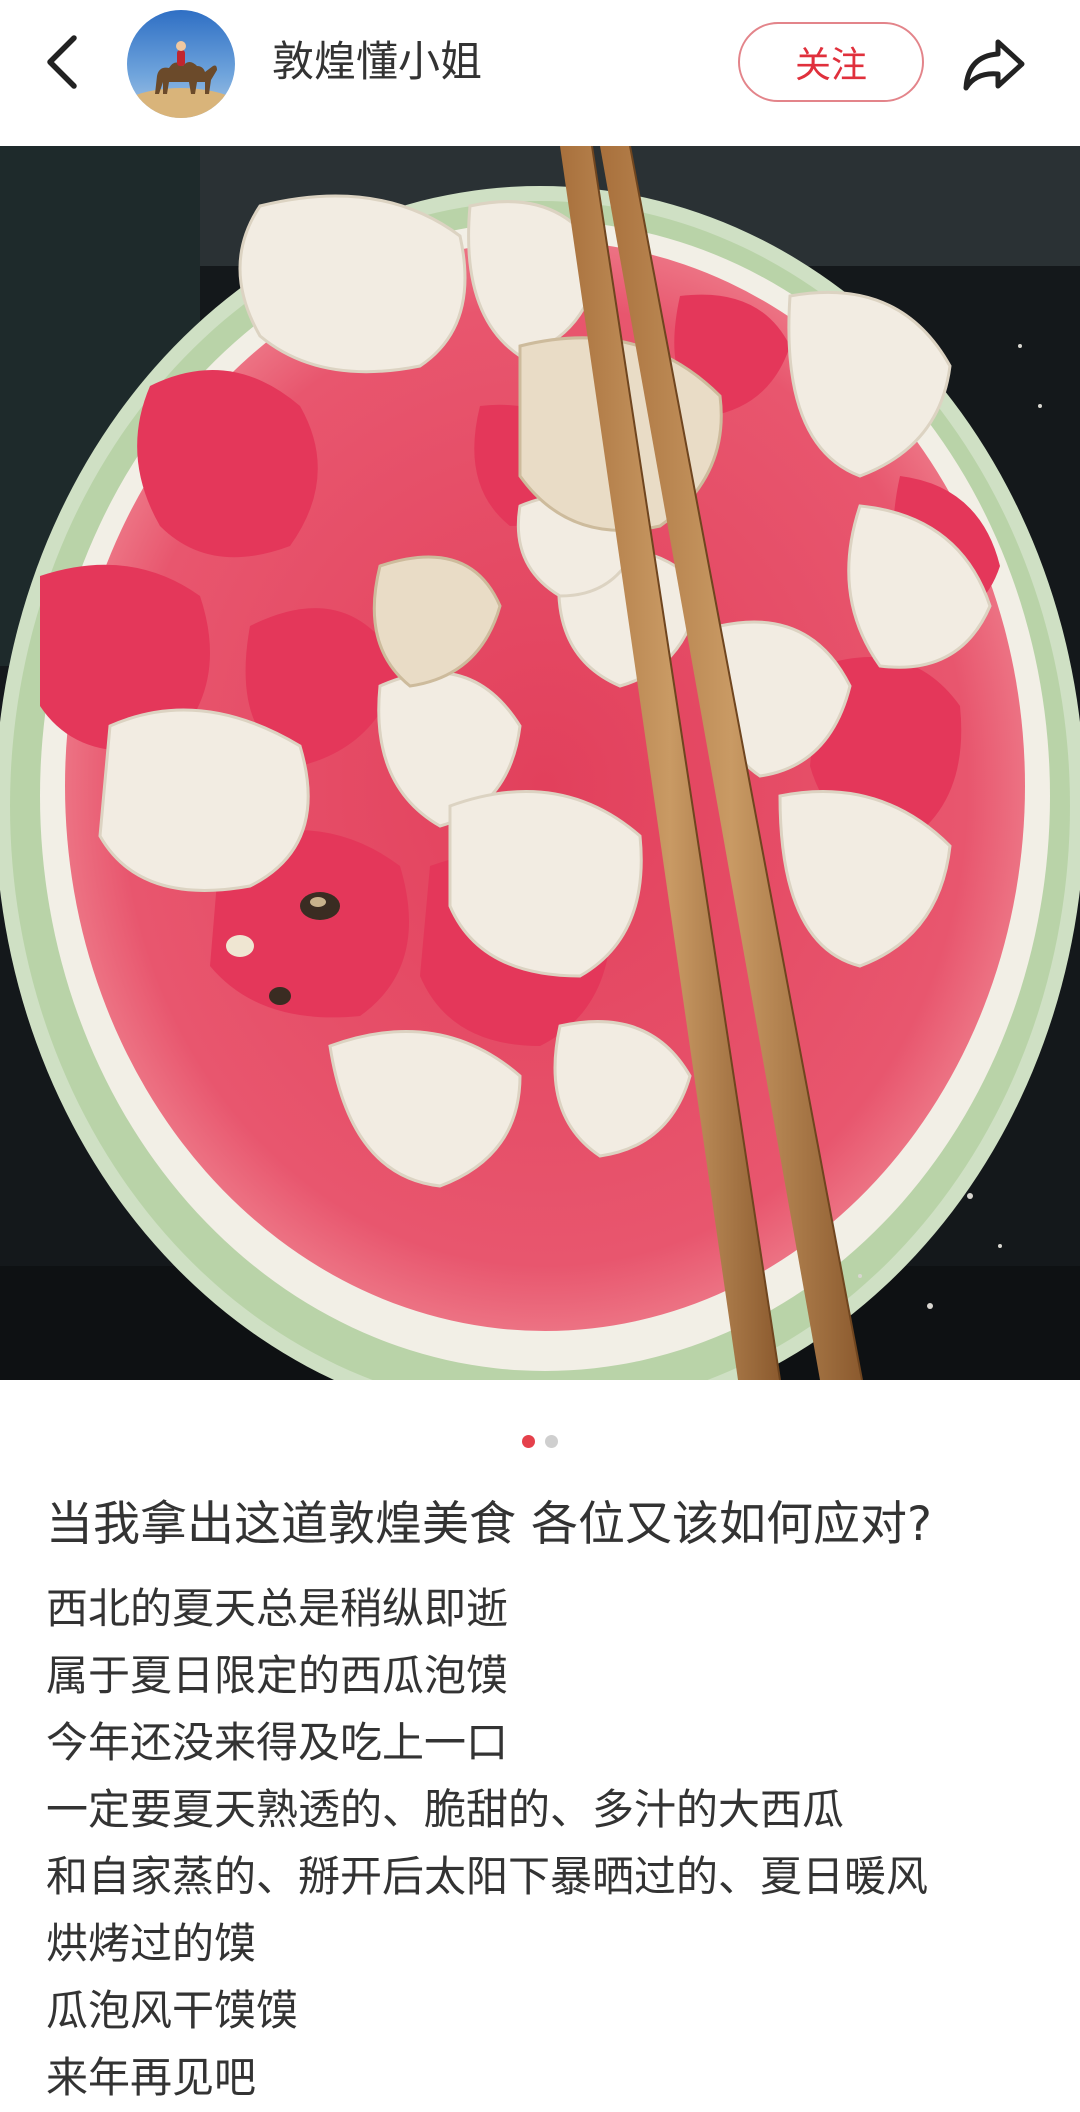 This screenshot has width=1080, height=2112. I want to click on avatar, so click(181, 64).